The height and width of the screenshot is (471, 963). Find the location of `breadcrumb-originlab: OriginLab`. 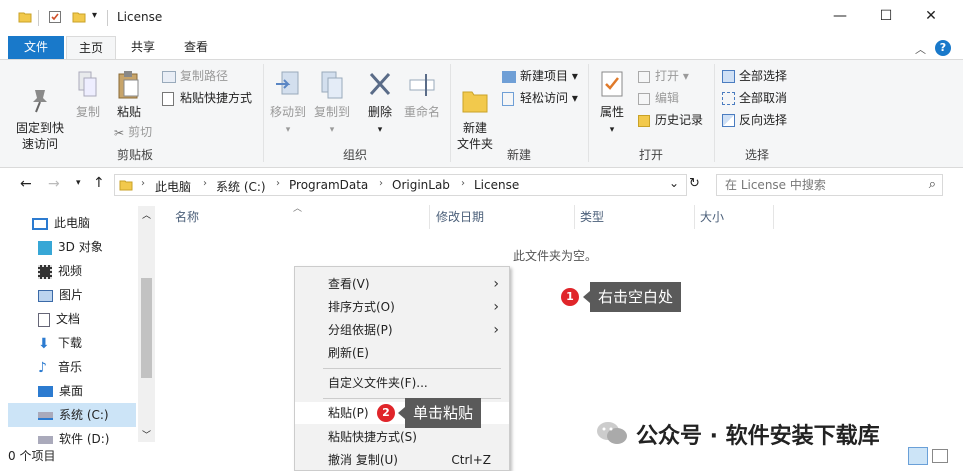

breadcrumb-originlab: OriginLab is located at coordinates (421, 185).